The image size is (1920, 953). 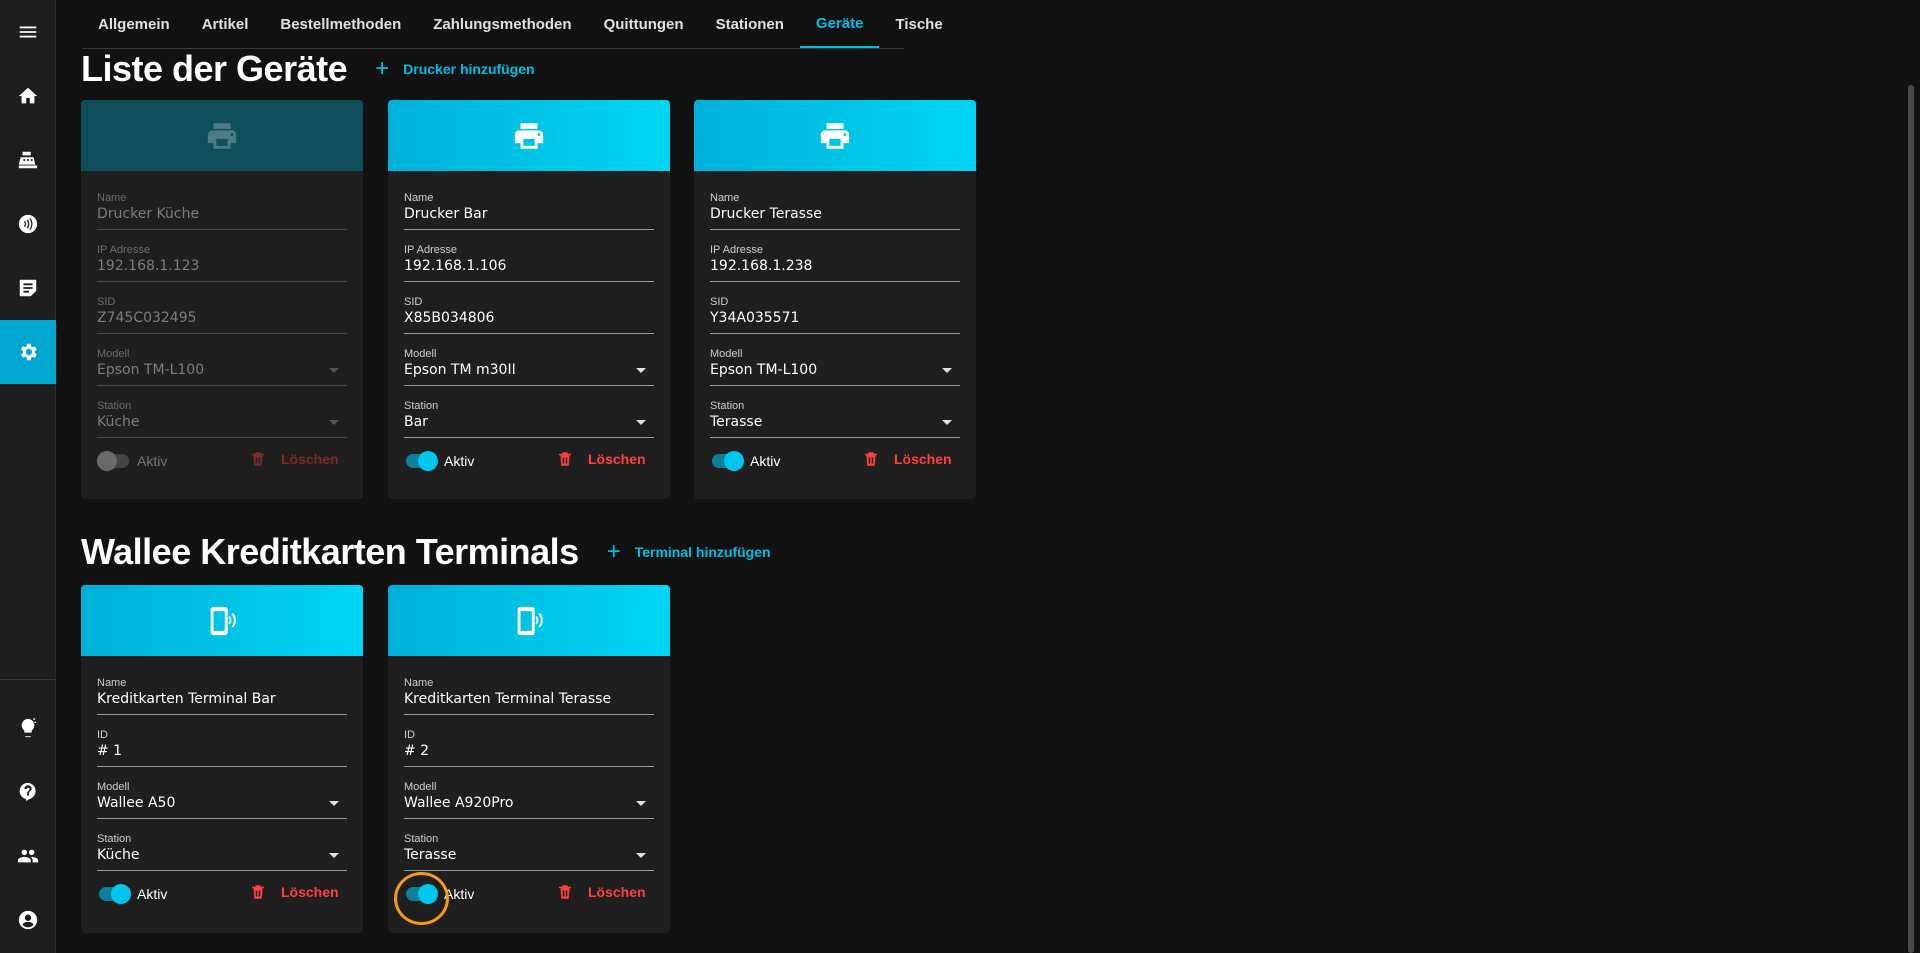 What do you see at coordinates (761, 266) in the screenshot?
I see `field-value: 192.168.1.238` at bounding box center [761, 266].